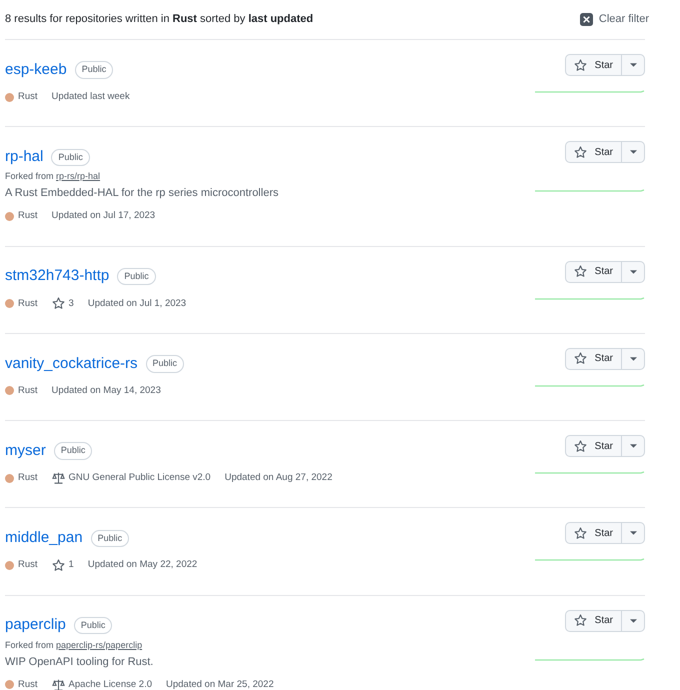  What do you see at coordinates (278, 478) in the screenshot?
I see `updated-date: Updated on Aug 27, 2022` at bounding box center [278, 478].